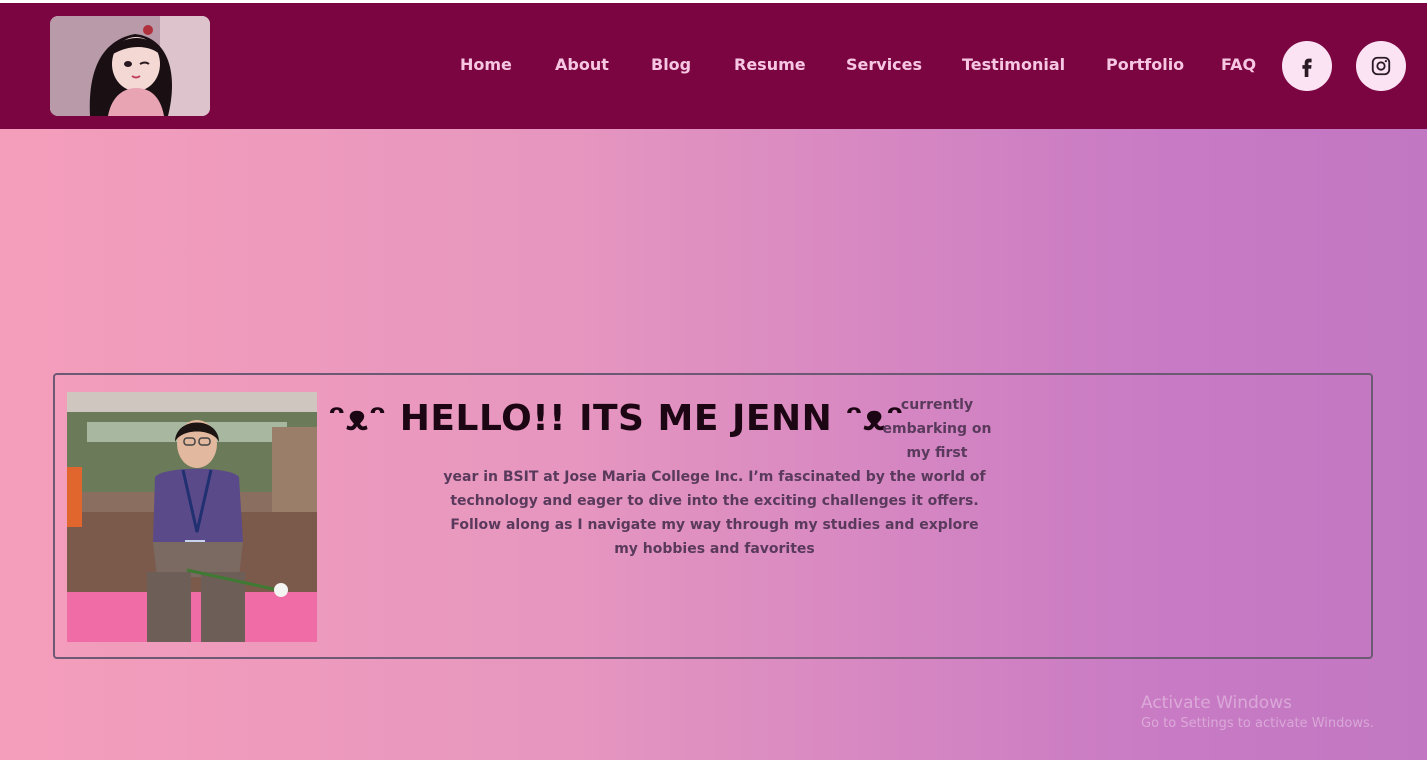 Image resolution: width=1427 pixels, height=760 pixels. Describe the element at coordinates (1257, 723) in the screenshot. I see `watermark-subtitle: Go to Settings to activate Windows.` at that location.